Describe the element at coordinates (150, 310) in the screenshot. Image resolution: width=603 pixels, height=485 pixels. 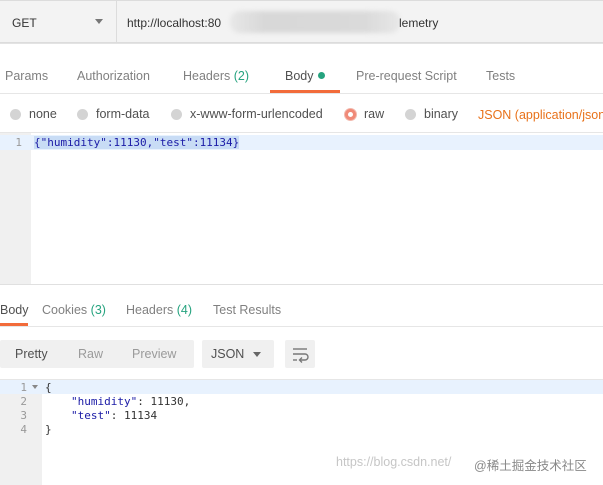
I see `resp-tab-headers-label: Headers` at that location.